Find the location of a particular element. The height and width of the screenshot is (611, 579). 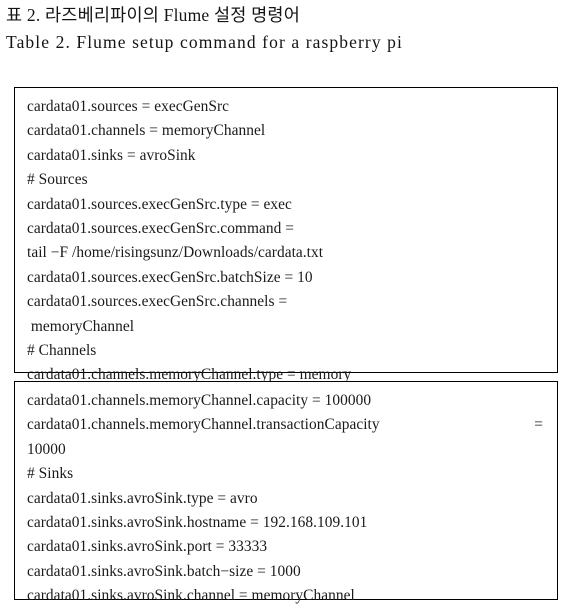

code-line: # Sources is located at coordinates (57, 180).